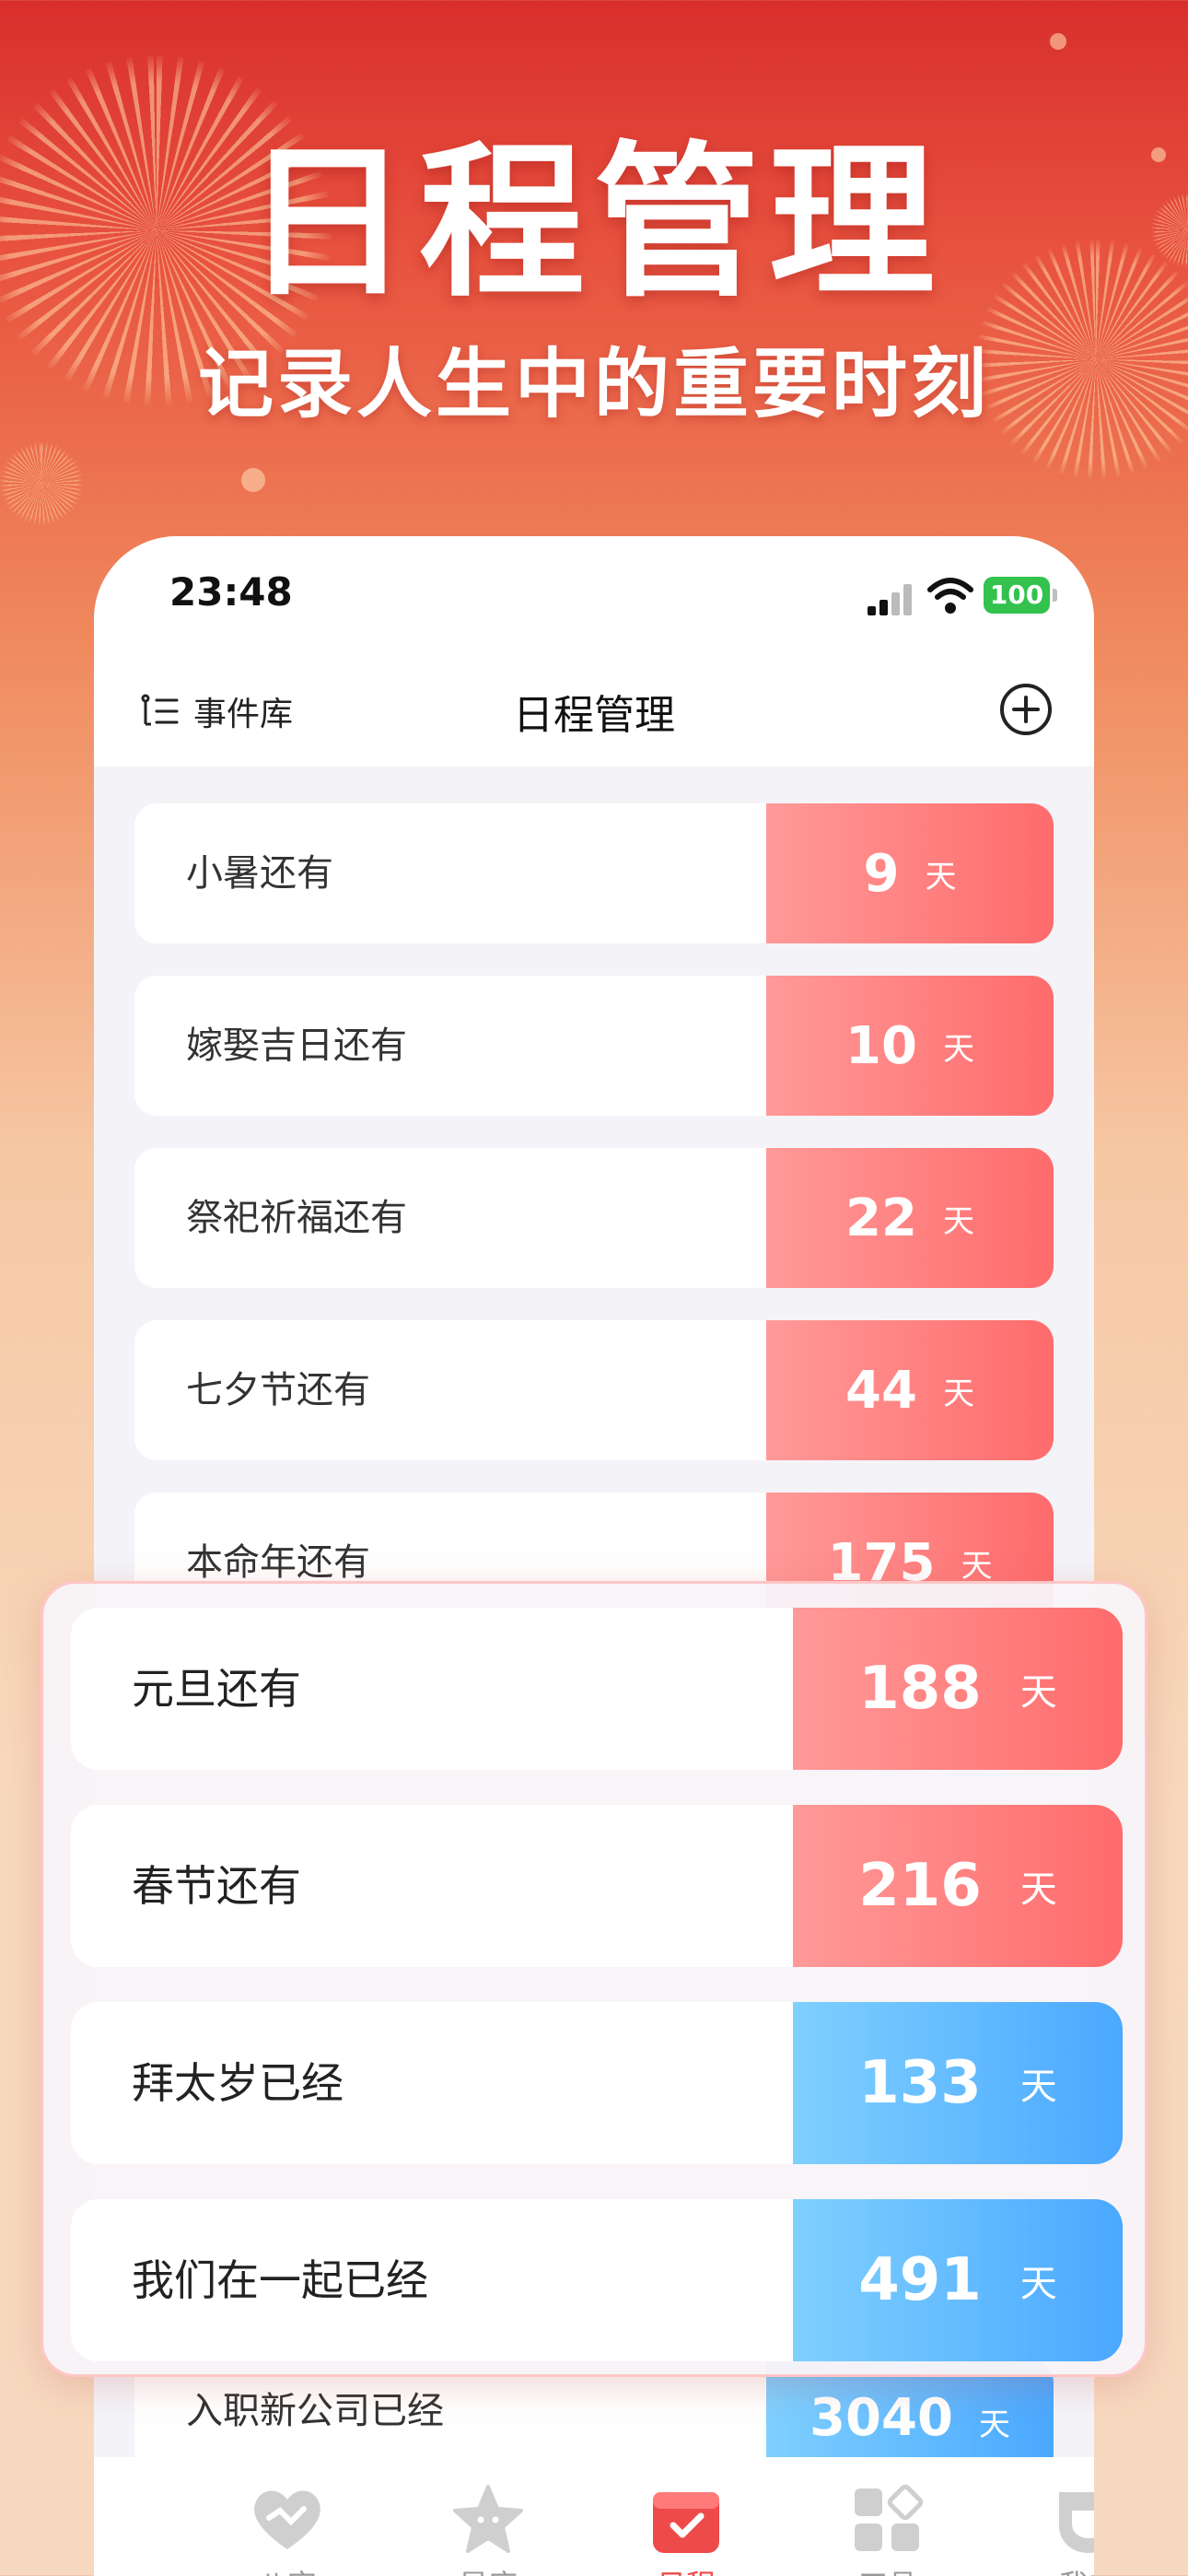  I want to click on event-days: 9, so click(881, 873).